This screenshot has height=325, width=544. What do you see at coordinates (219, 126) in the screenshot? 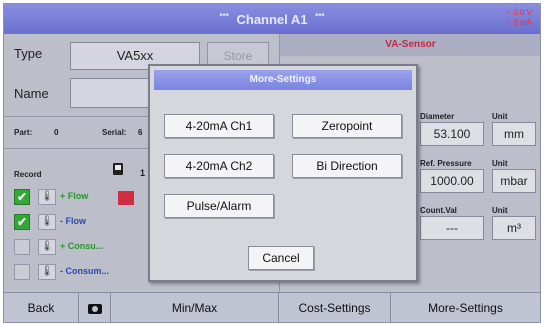
I see `ch1-4-20ma-button: 4-20mA Ch1` at bounding box center [219, 126].